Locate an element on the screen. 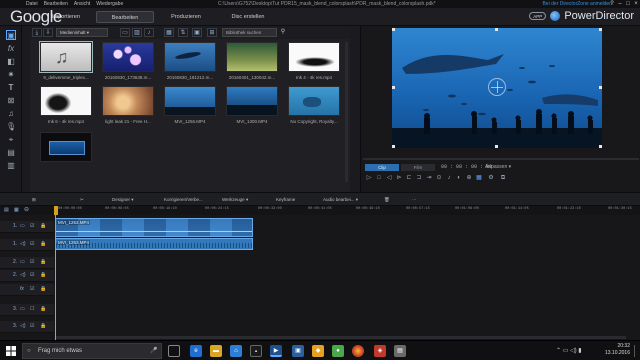 The width and height of the screenshot is (640, 360). show-desktop-button is located at coordinates (636, 351).